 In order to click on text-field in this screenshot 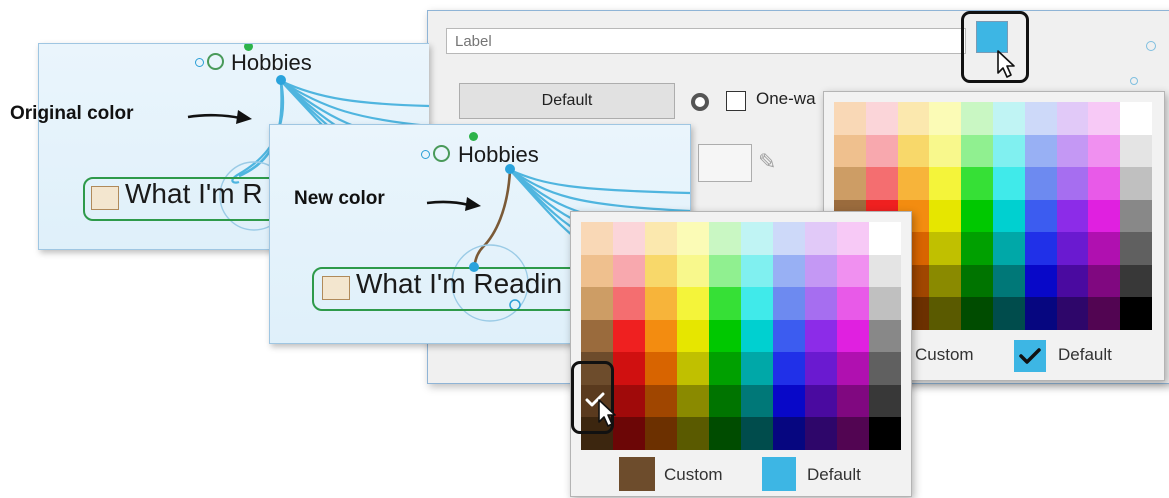, I will do `click(725, 163)`.